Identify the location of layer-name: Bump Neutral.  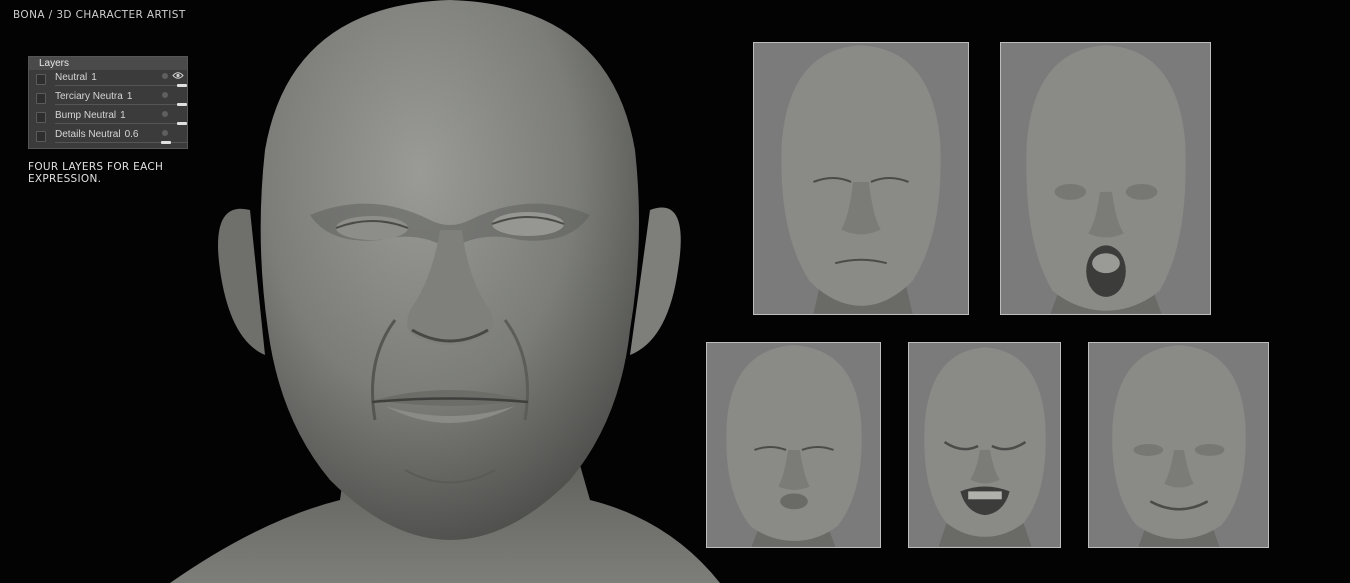
(86, 115).